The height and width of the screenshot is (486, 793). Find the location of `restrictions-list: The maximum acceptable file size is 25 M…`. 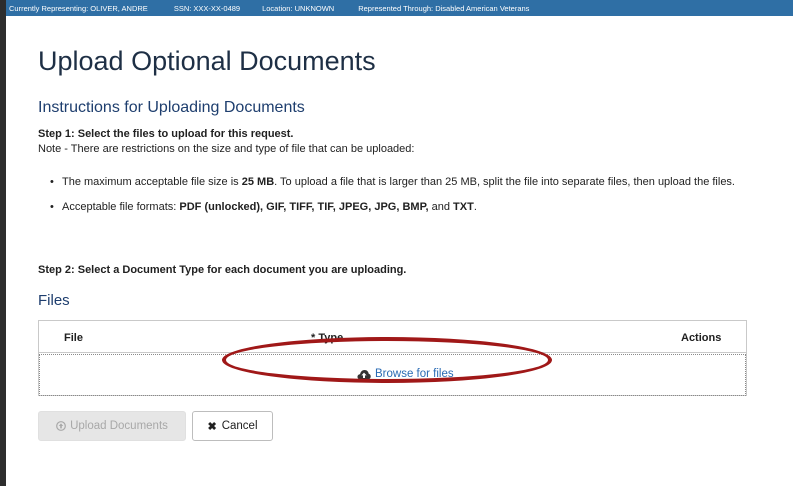

restrictions-list: The maximum acceptable file size is 25 M… is located at coordinates (400, 194).